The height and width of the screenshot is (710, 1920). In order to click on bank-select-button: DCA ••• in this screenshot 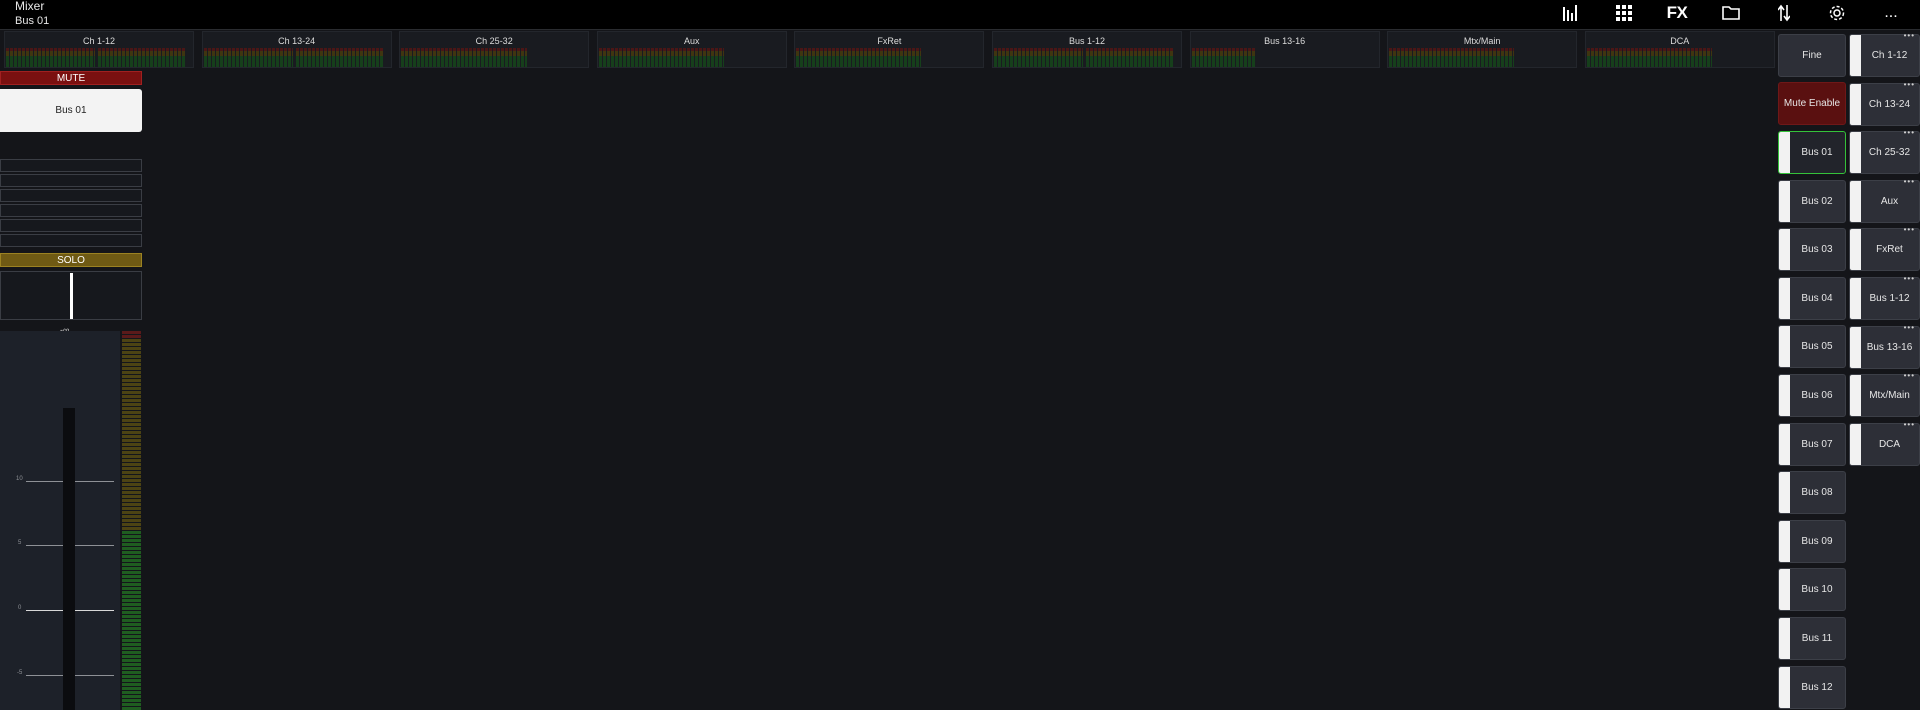, I will do `click(1884, 443)`.